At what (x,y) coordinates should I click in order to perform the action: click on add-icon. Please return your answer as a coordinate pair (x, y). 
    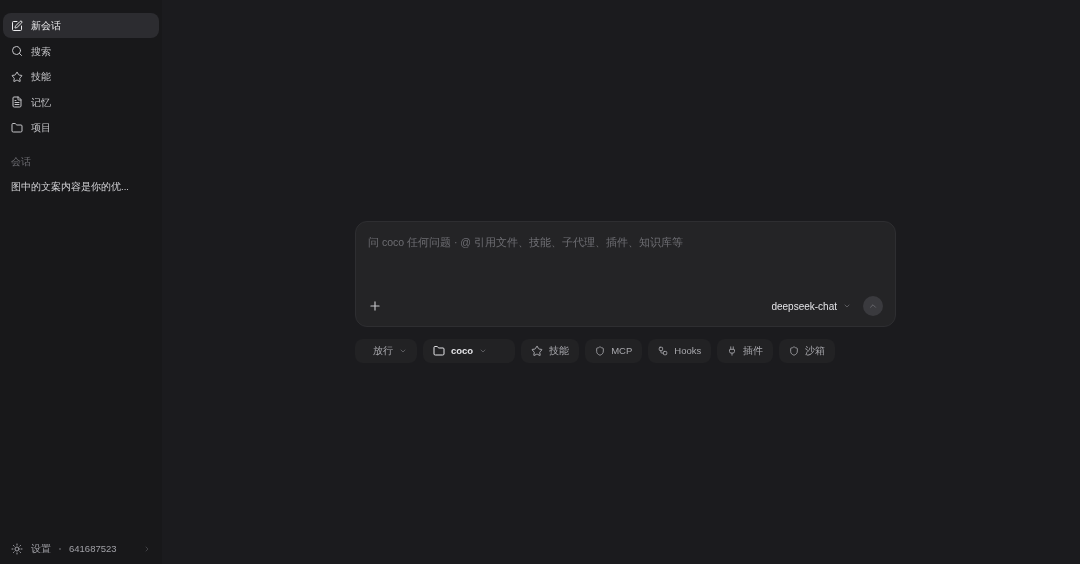
    Looking at the image, I should click on (375, 306).